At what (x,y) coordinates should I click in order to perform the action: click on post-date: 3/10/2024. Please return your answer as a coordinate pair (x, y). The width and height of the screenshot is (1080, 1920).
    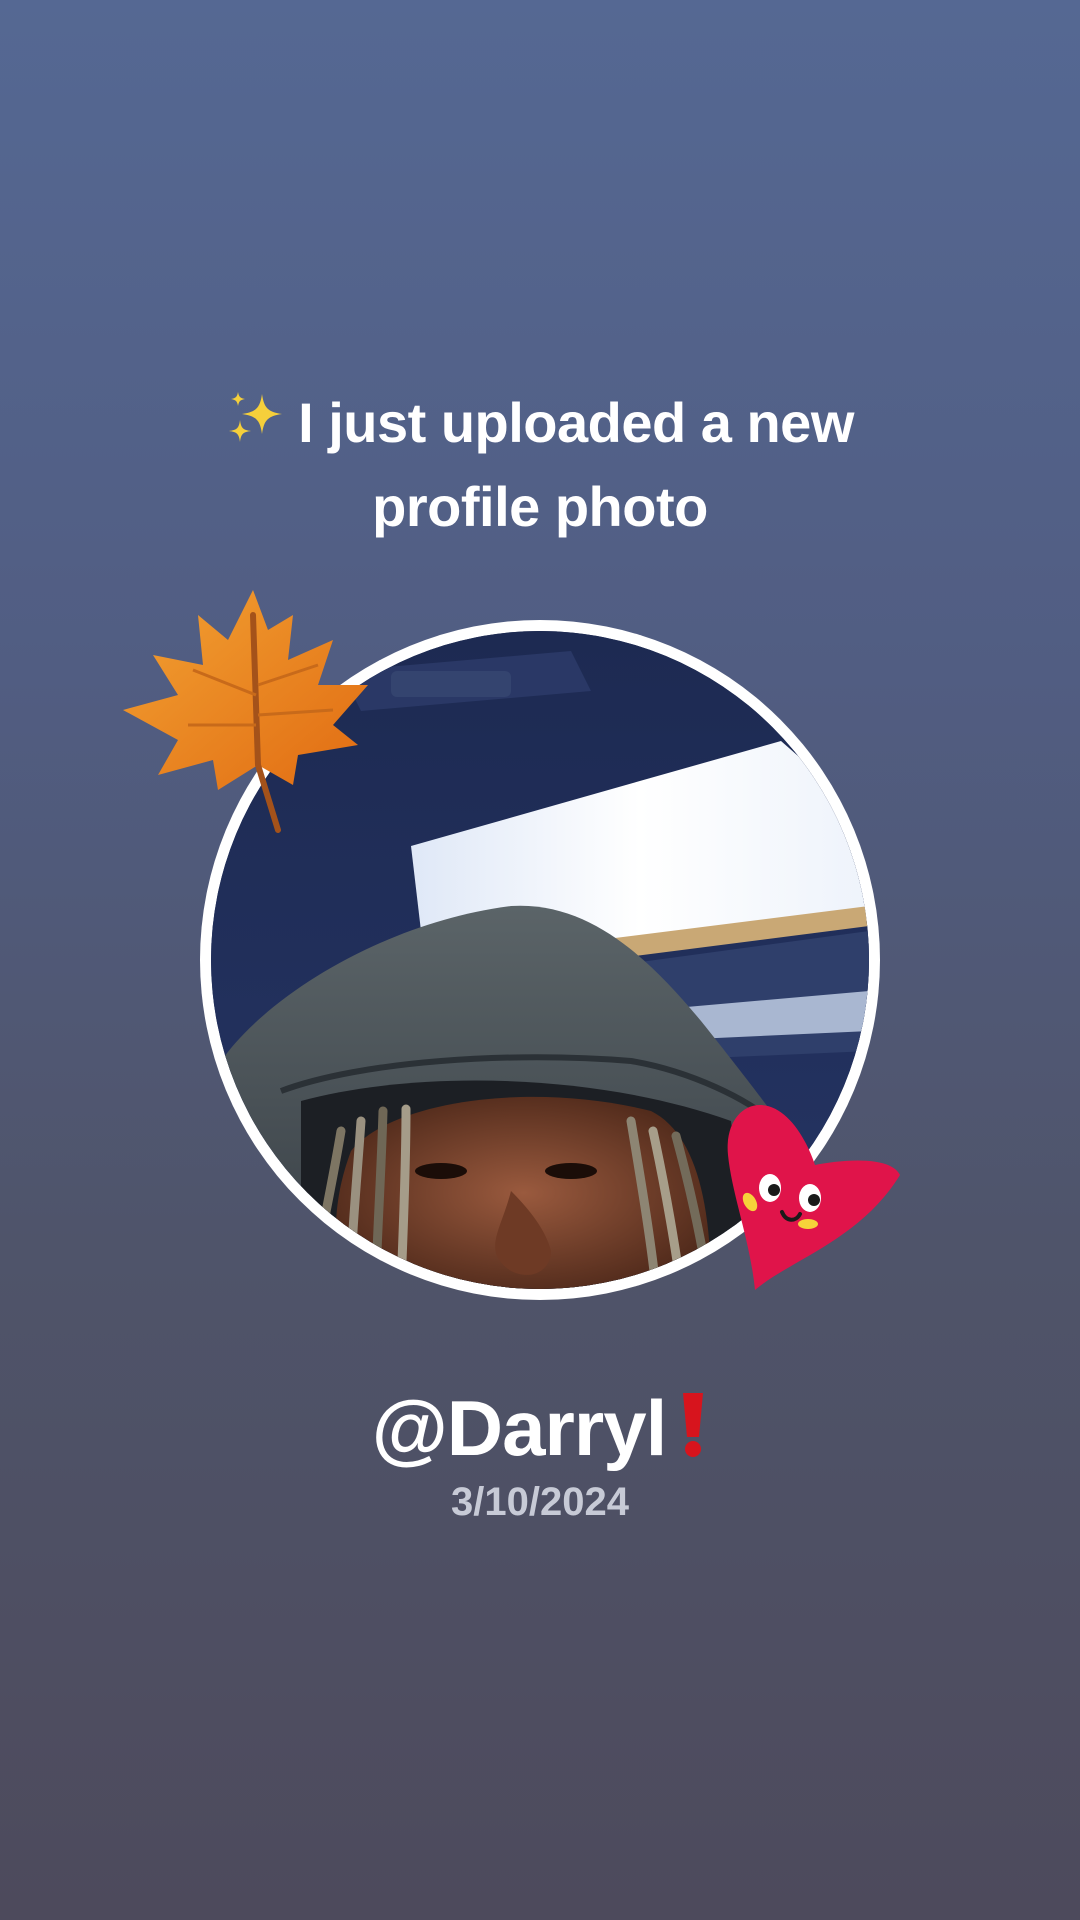
    Looking at the image, I should click on (540, 1502).